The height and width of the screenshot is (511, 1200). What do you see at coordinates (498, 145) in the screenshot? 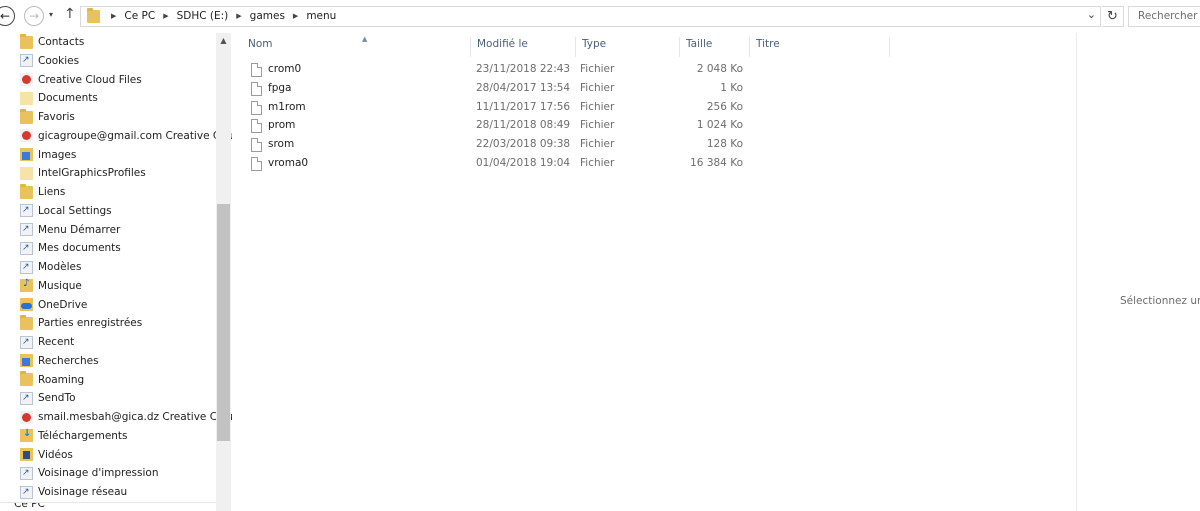
I see `file-row: srom 22/03/2018 09:38 Fichier 128 Ko` at bounding box center [498, 145].